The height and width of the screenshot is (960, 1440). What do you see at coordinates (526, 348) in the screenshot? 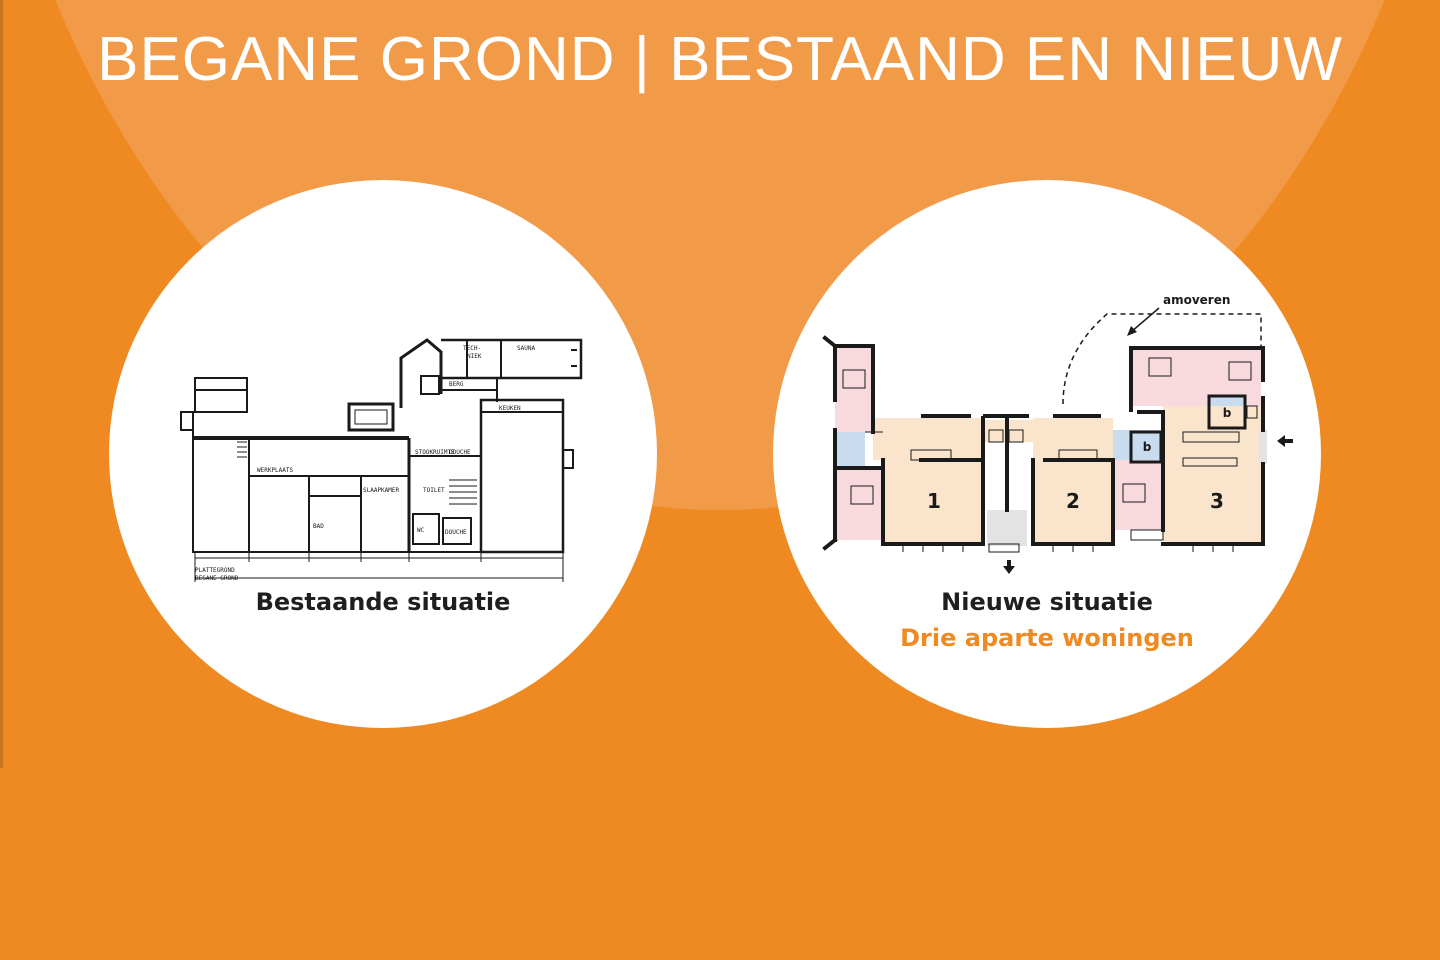
I see `plan-label-sauna: SAUNA` at bounding box center [526, 348].